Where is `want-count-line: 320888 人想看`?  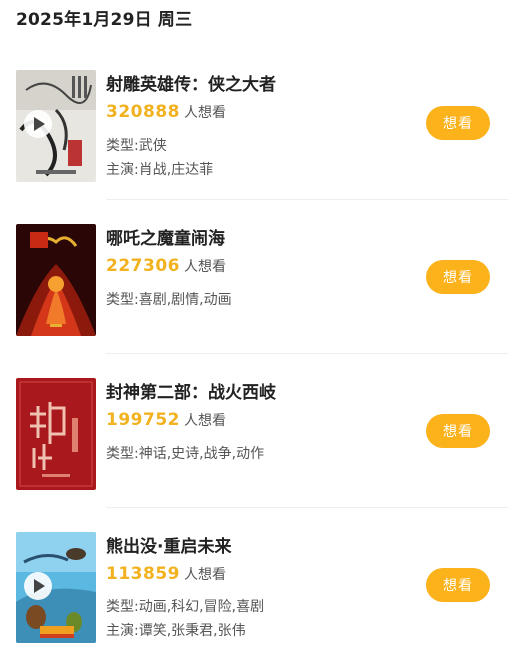 want-count-line: 320888 人想看 is located at coordinates (166, 112).